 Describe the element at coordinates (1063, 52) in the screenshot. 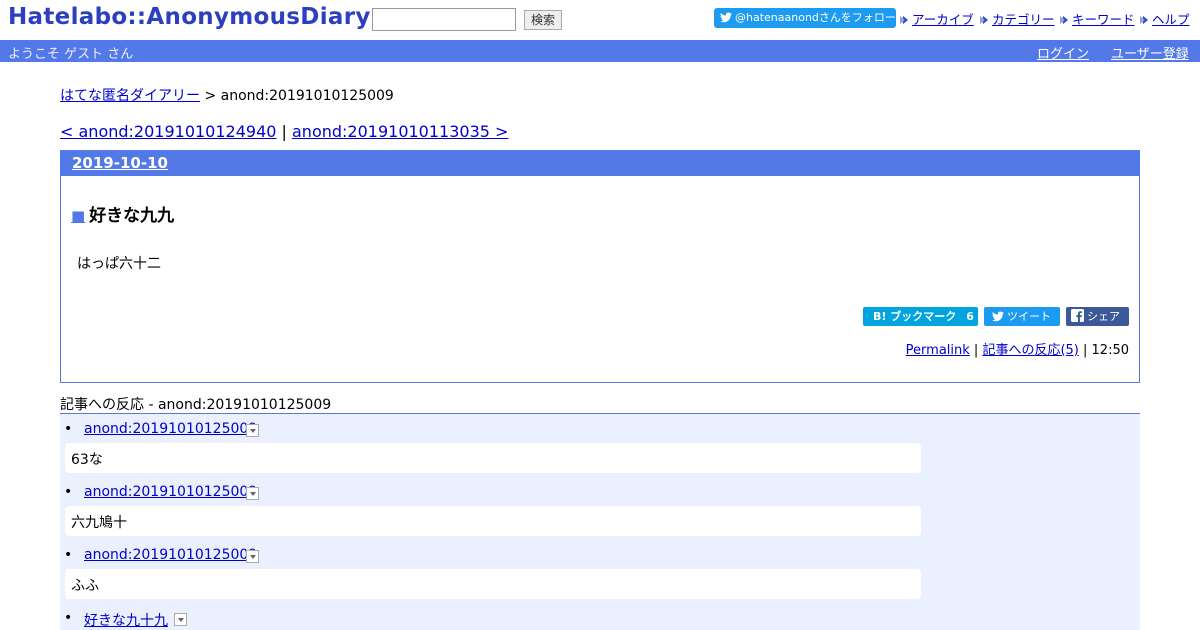

I see `login-link: ログイン` at that location.